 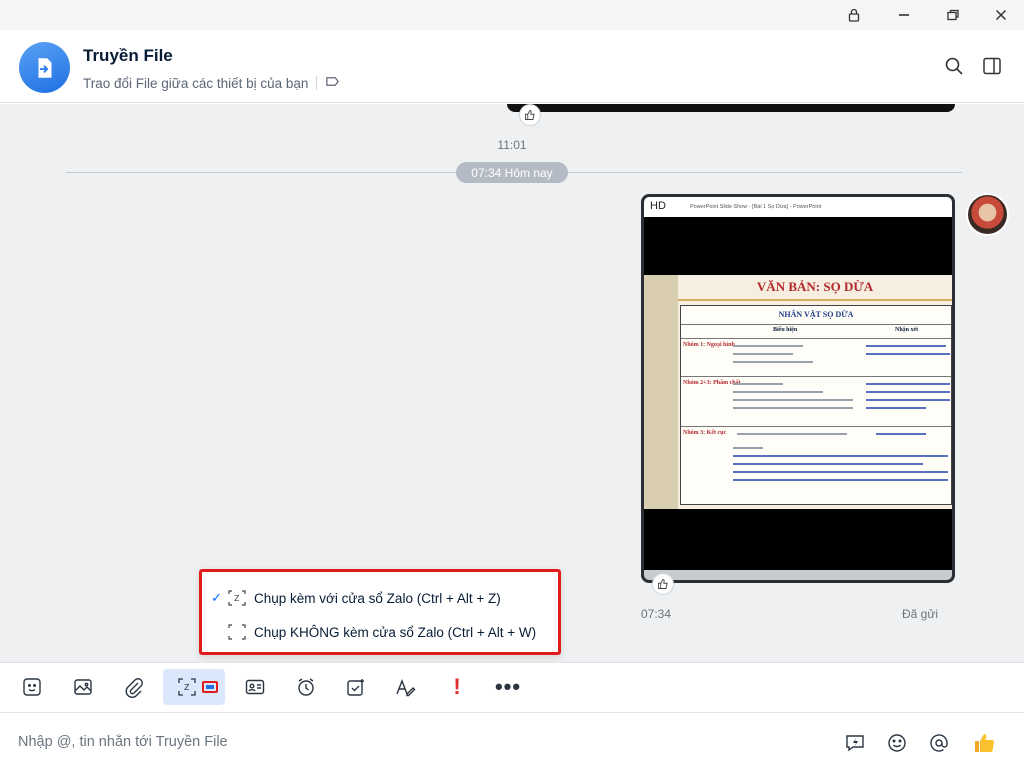 What do you see at coordinates (953, 15) in the screenshot?
I see `restore-icon` at bounding box center [953, 15].